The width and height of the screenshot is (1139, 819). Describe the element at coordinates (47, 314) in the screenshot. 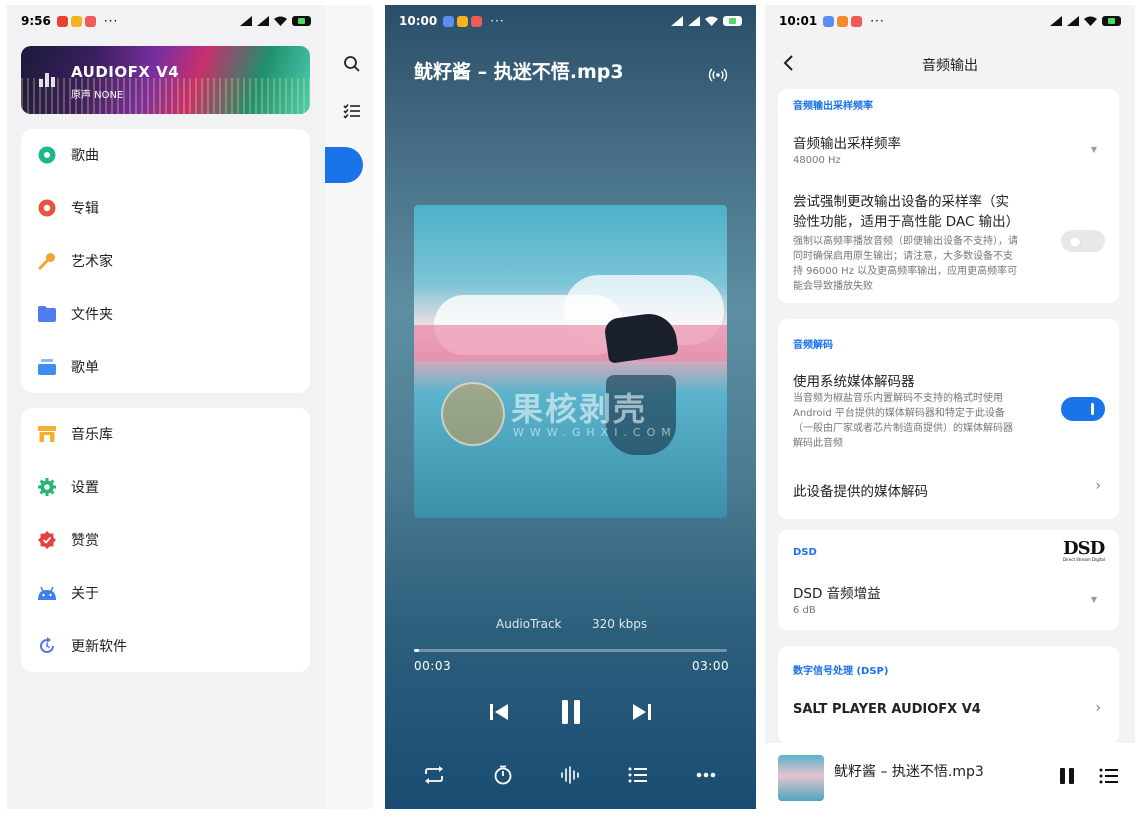

I see `folder-icon` at that location.